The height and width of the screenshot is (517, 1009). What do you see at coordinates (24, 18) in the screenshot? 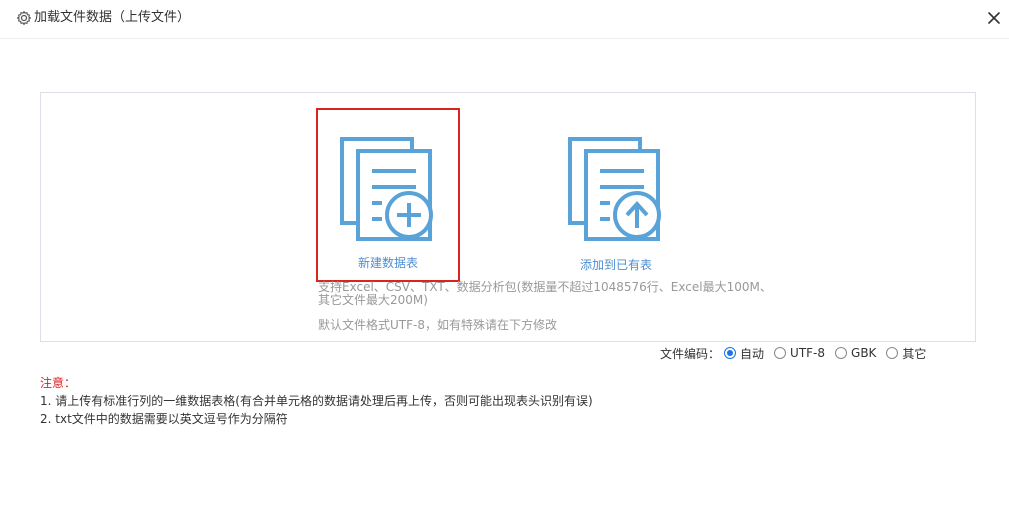
I see `gear-icon` at bounding box center [24, 18].